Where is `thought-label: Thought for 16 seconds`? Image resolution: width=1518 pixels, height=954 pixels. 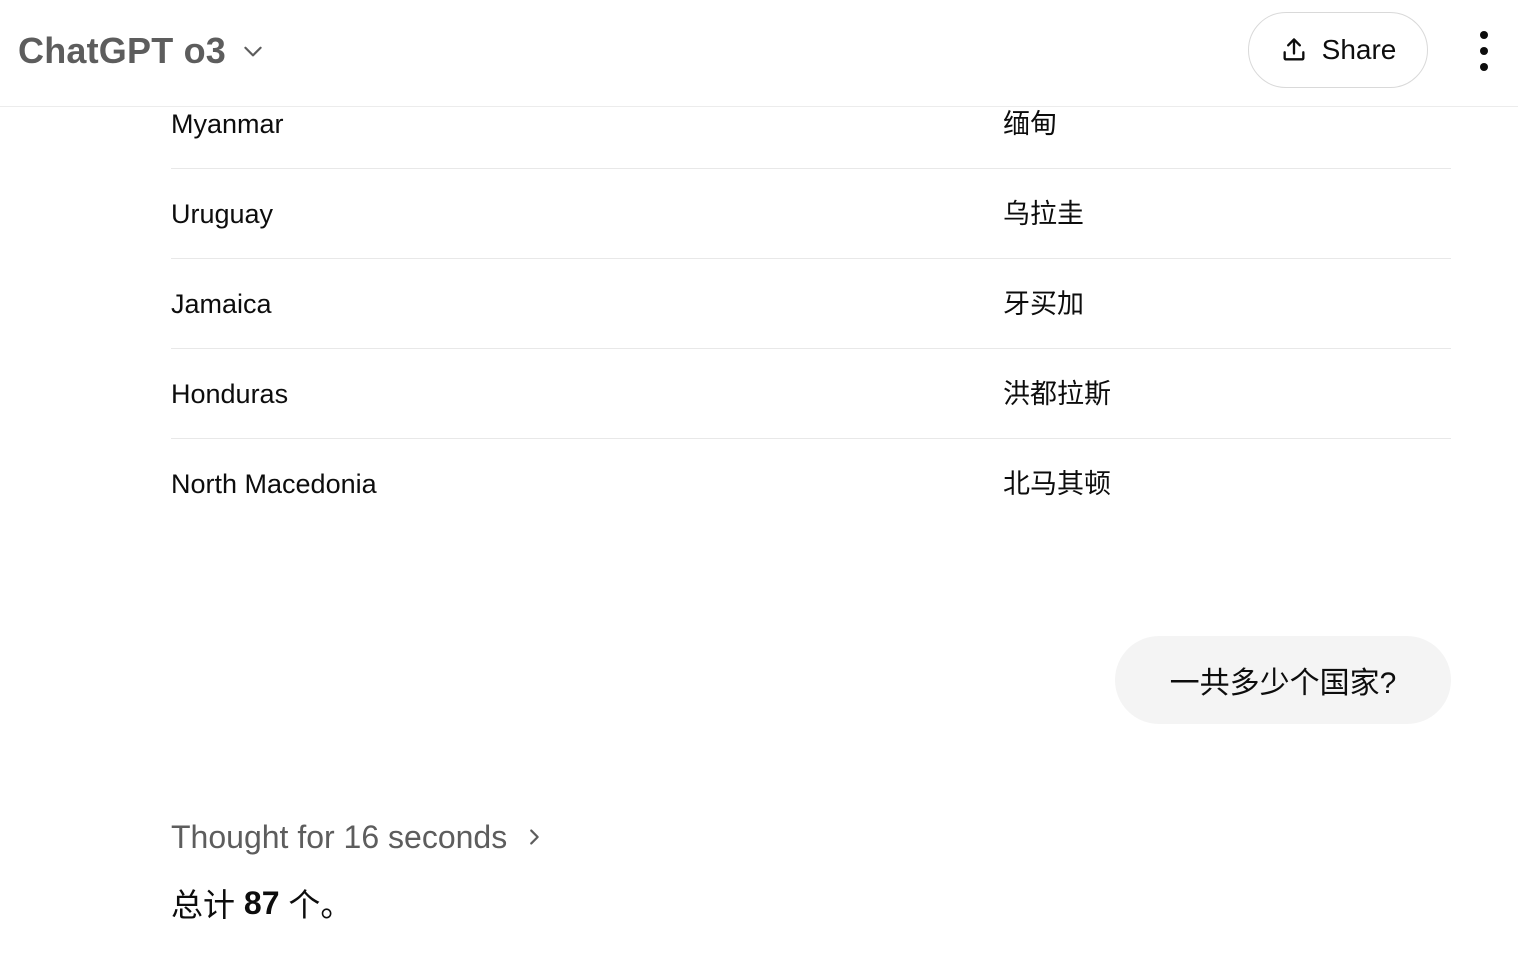
thought-label: Thought for 16 seconds is located at coordinates (339, 836).